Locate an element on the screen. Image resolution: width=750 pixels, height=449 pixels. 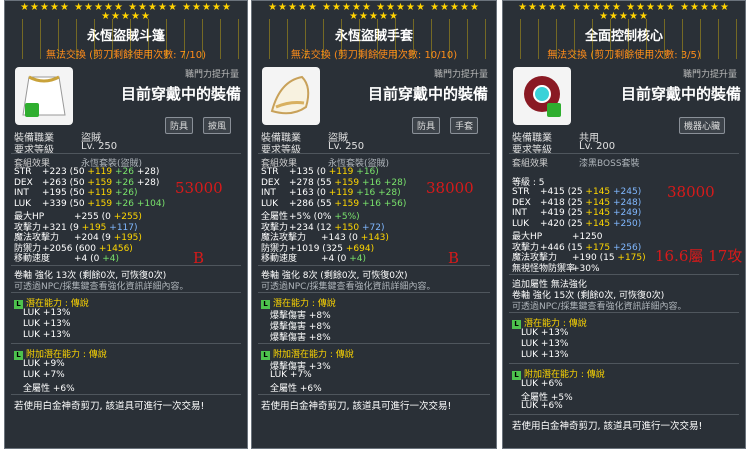
stat-row: LUK +339 (50 +159 +26 +104) is located at coordinates (89, 204).